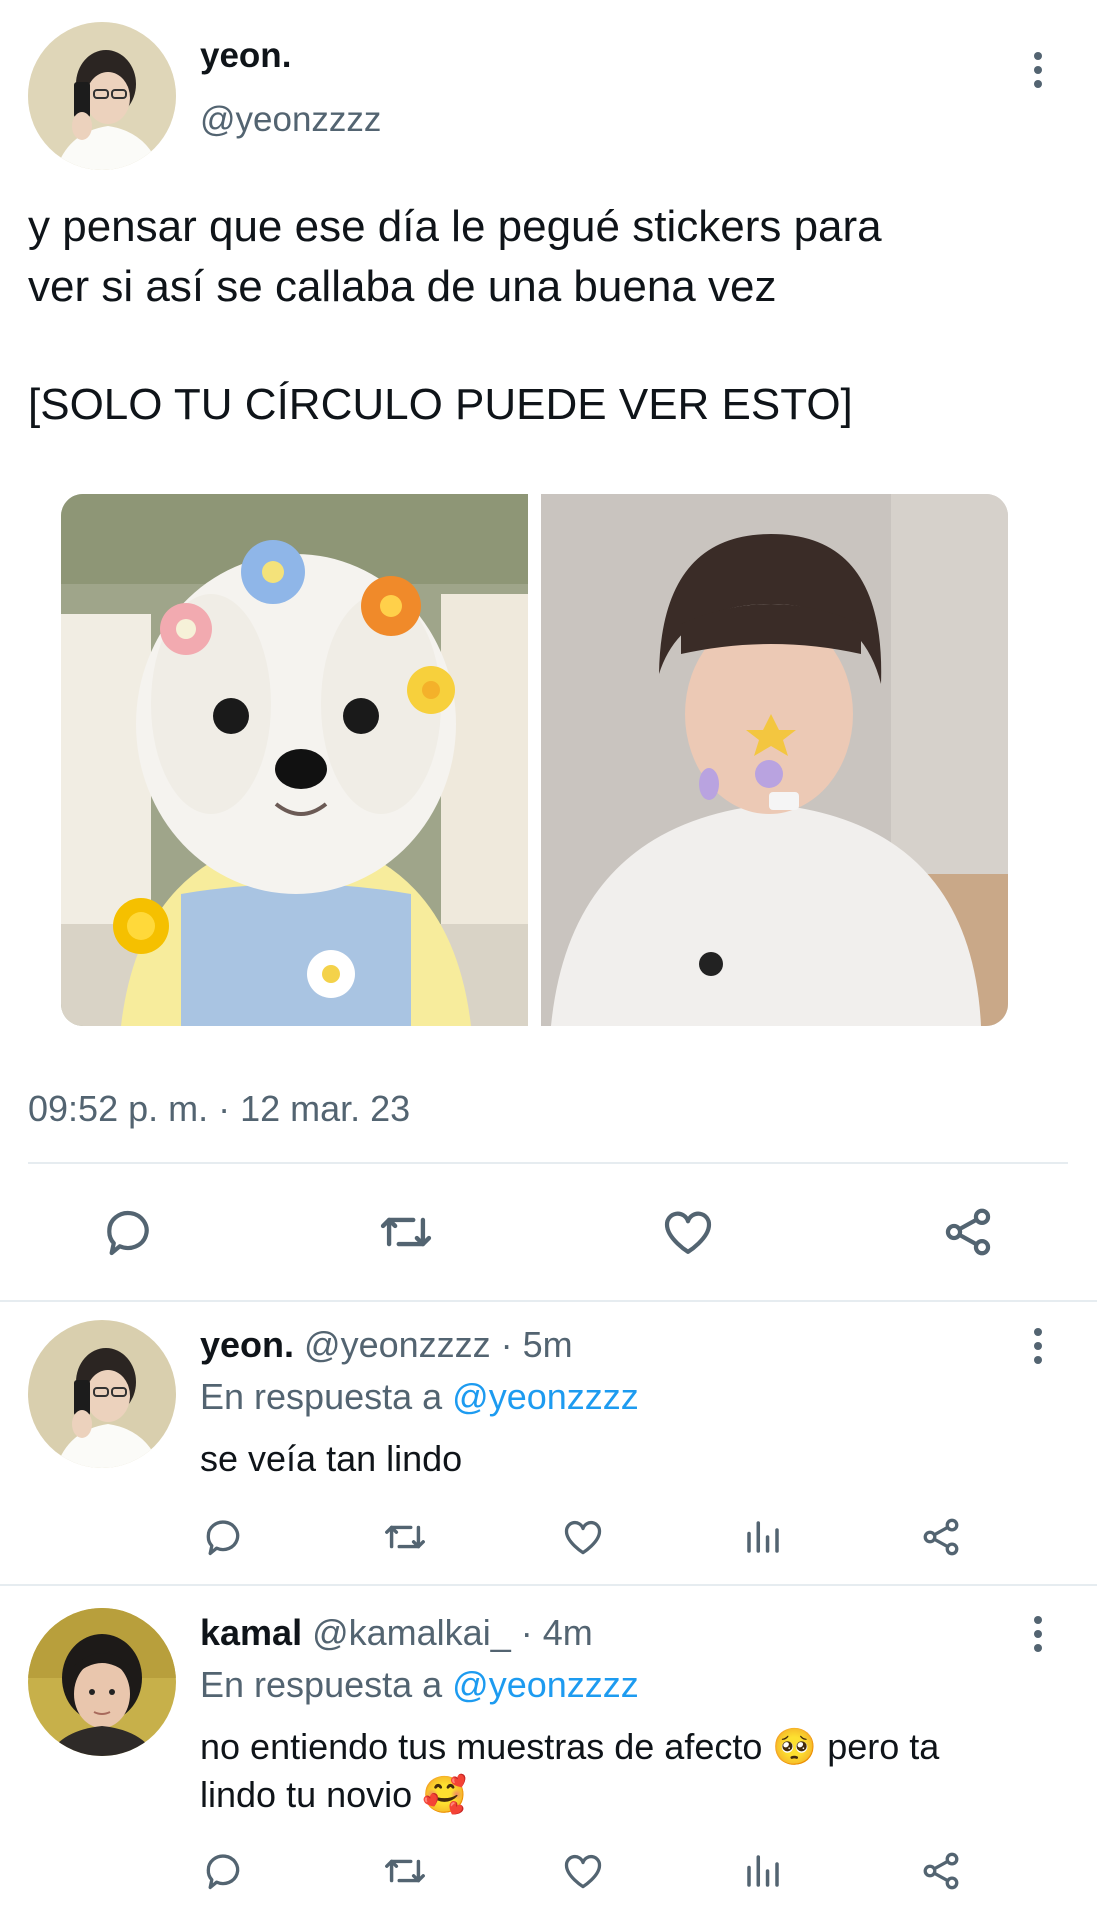 The width and height of the screenshot is (1097, 1920). I want to click on handle: @kamalkai_, so click(411, 1632).